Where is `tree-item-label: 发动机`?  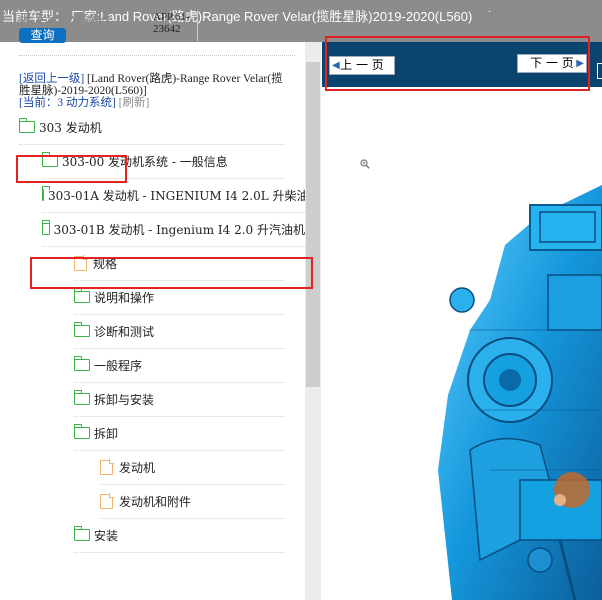 tree-item-label: 发动机 is located at coordinates (137, 468).